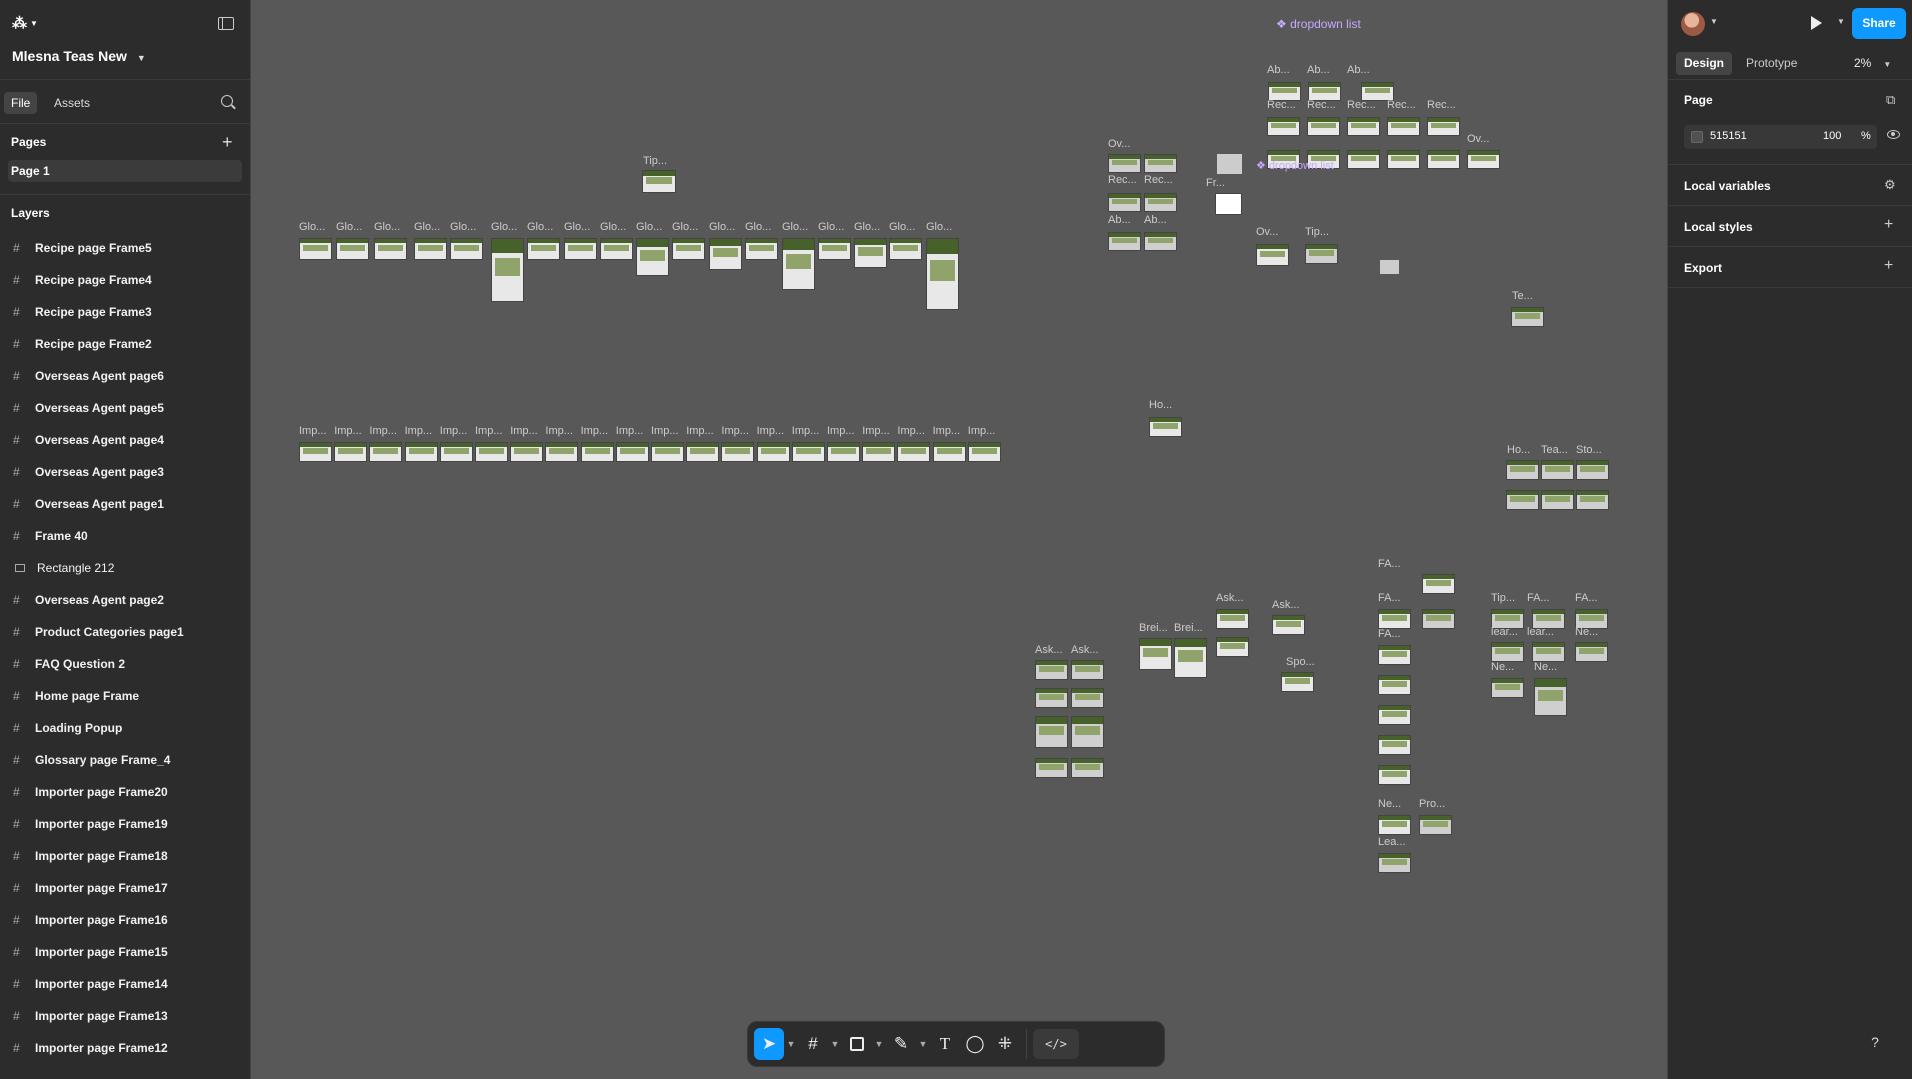 Image resolution: width=1912 pixels, height=1079 pixels. I want to click on project-title: Mlesna Teas New ▼, so click(79, 56).